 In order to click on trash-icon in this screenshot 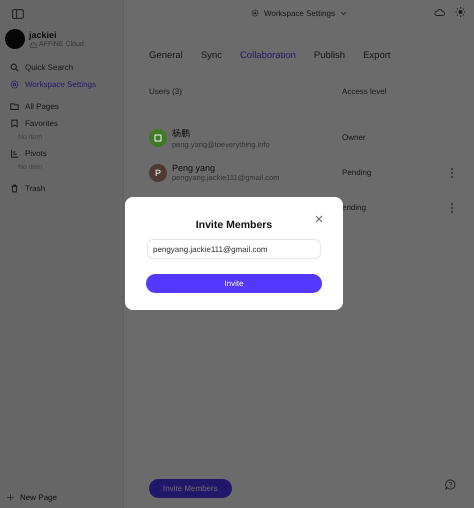, I will do `click(14, 188)`.